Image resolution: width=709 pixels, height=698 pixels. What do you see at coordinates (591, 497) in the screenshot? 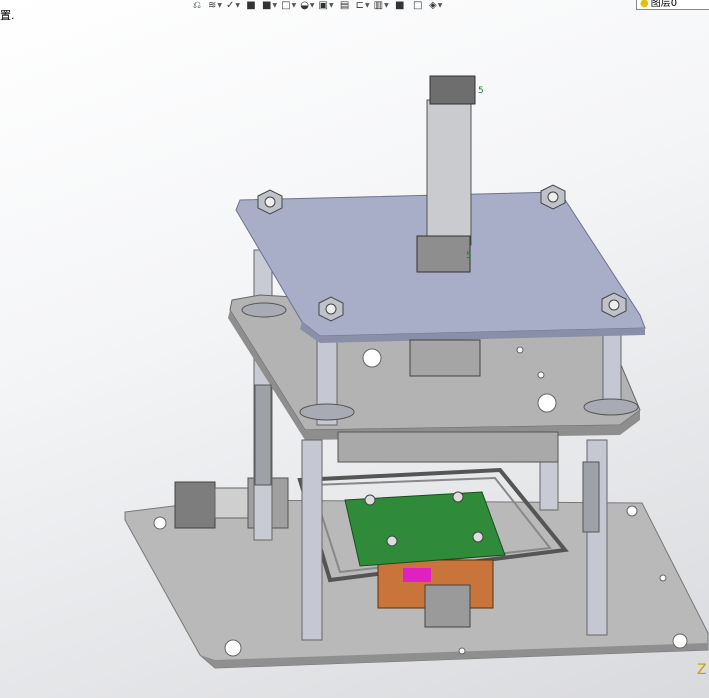
I see `spring-right` at bounding box center [591, 497].